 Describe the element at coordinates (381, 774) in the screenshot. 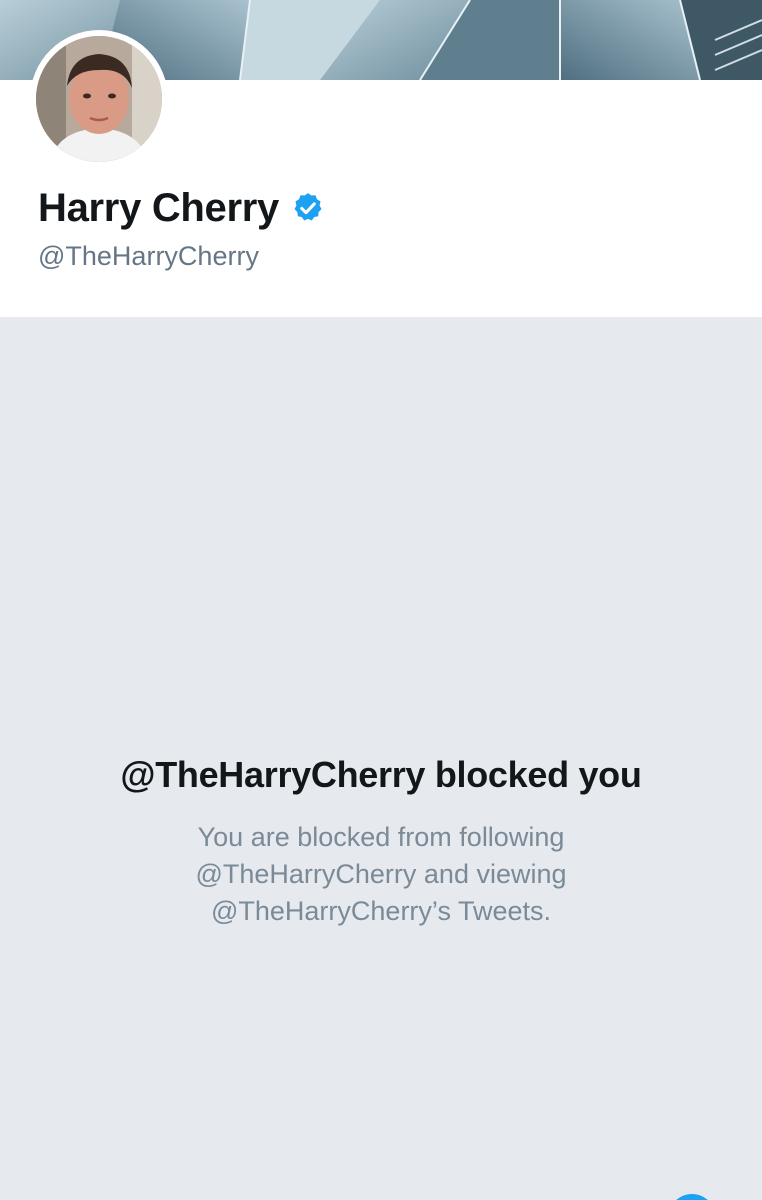

I see `blocked-title: @TheHarryCherry blocked you` at that location.